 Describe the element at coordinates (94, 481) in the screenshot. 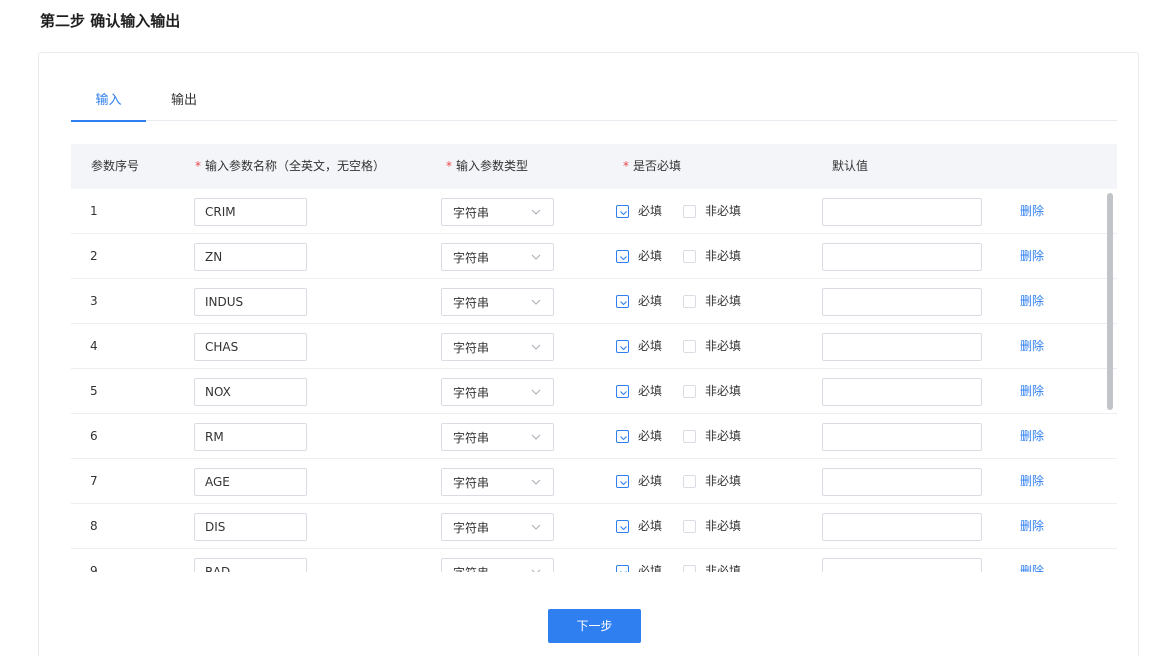

I see `row-index: 7` at that location.